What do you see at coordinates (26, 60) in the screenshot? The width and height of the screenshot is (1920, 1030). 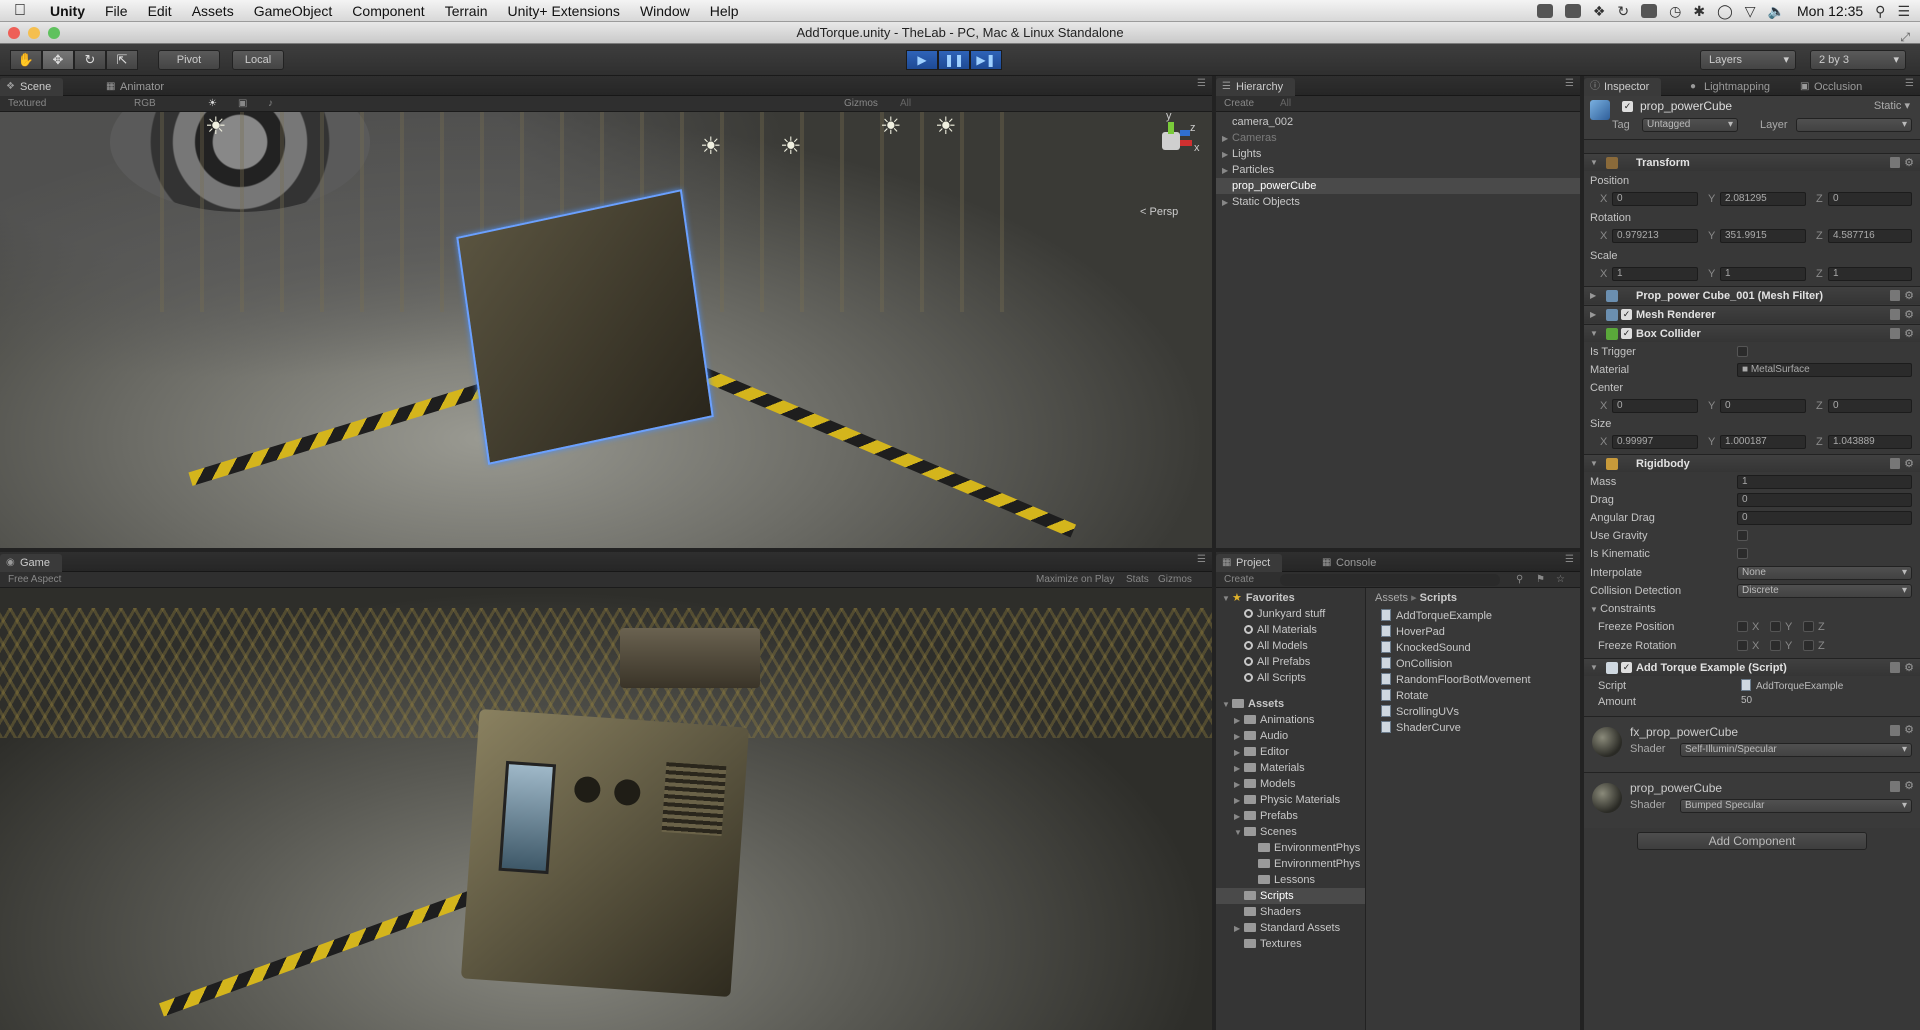 I see `hand-tool-icon: ✋` at bounding box center [26, 60].